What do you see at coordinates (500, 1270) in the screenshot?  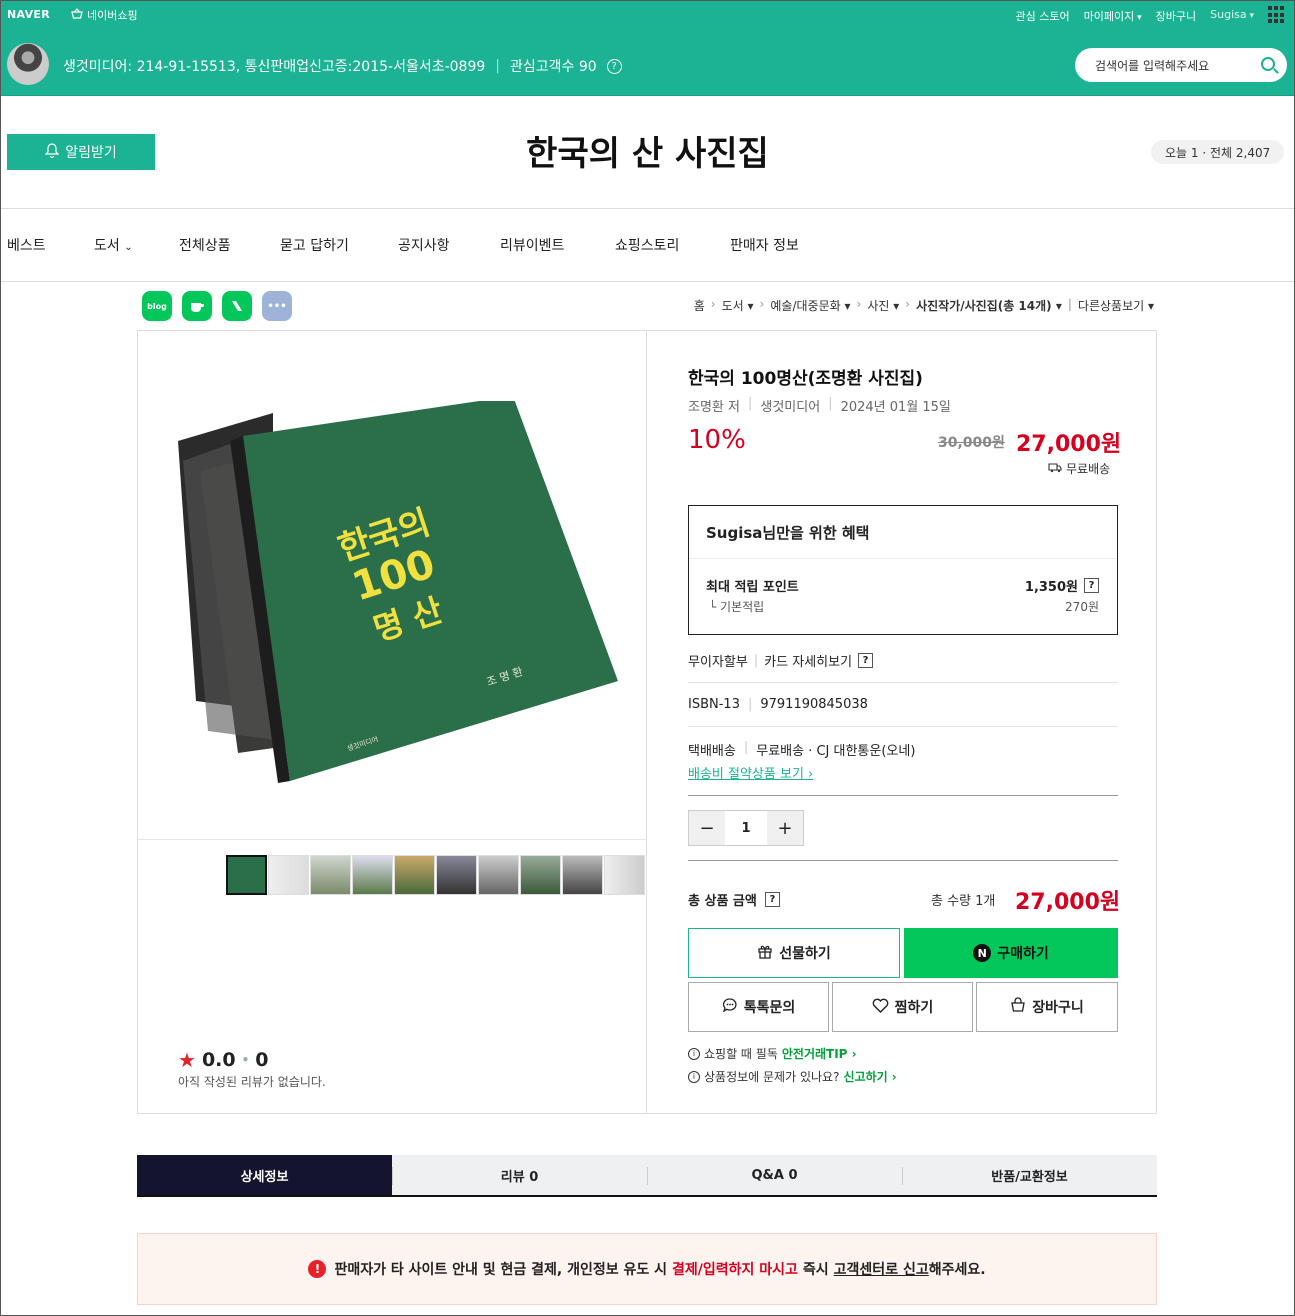 I see `warning-text-1: 판매자가 타 사이트 안내 및 현금 결제, 개인정보 유도 시` at bounding box center [500, 1270].